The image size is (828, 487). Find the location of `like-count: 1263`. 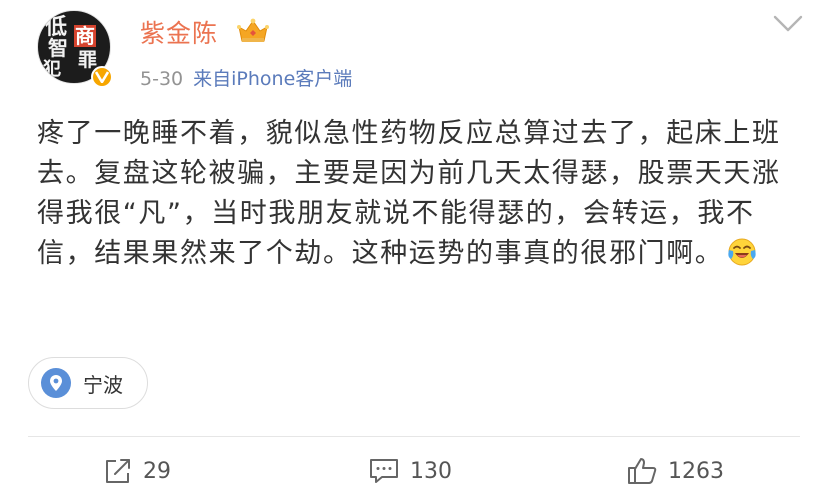

like-count: 1263 is located at coordinates (696, 471).